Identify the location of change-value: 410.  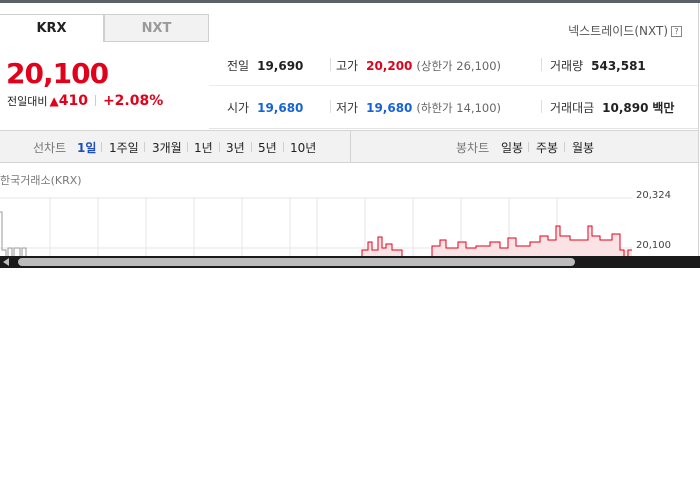
(73, 101).